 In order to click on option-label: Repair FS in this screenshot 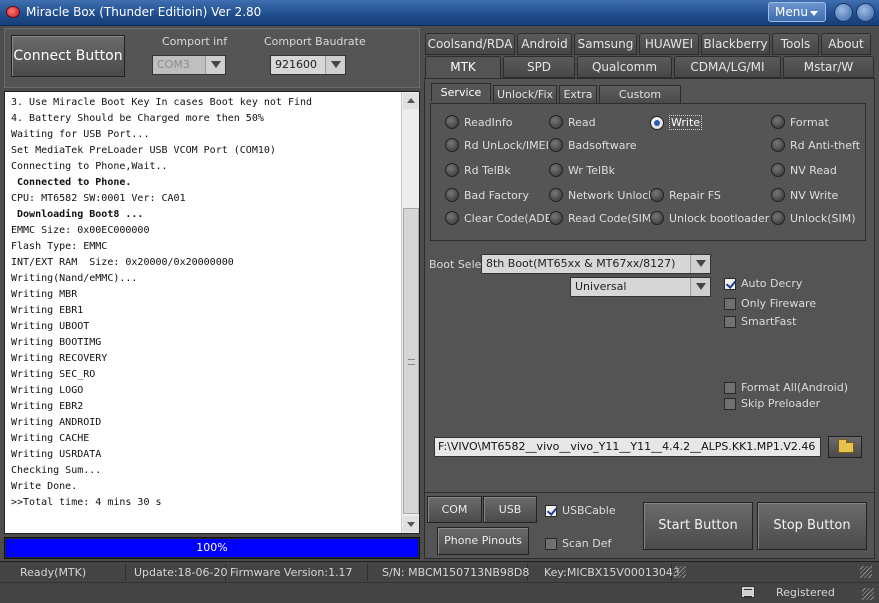, I will do `click(695, 195)`.